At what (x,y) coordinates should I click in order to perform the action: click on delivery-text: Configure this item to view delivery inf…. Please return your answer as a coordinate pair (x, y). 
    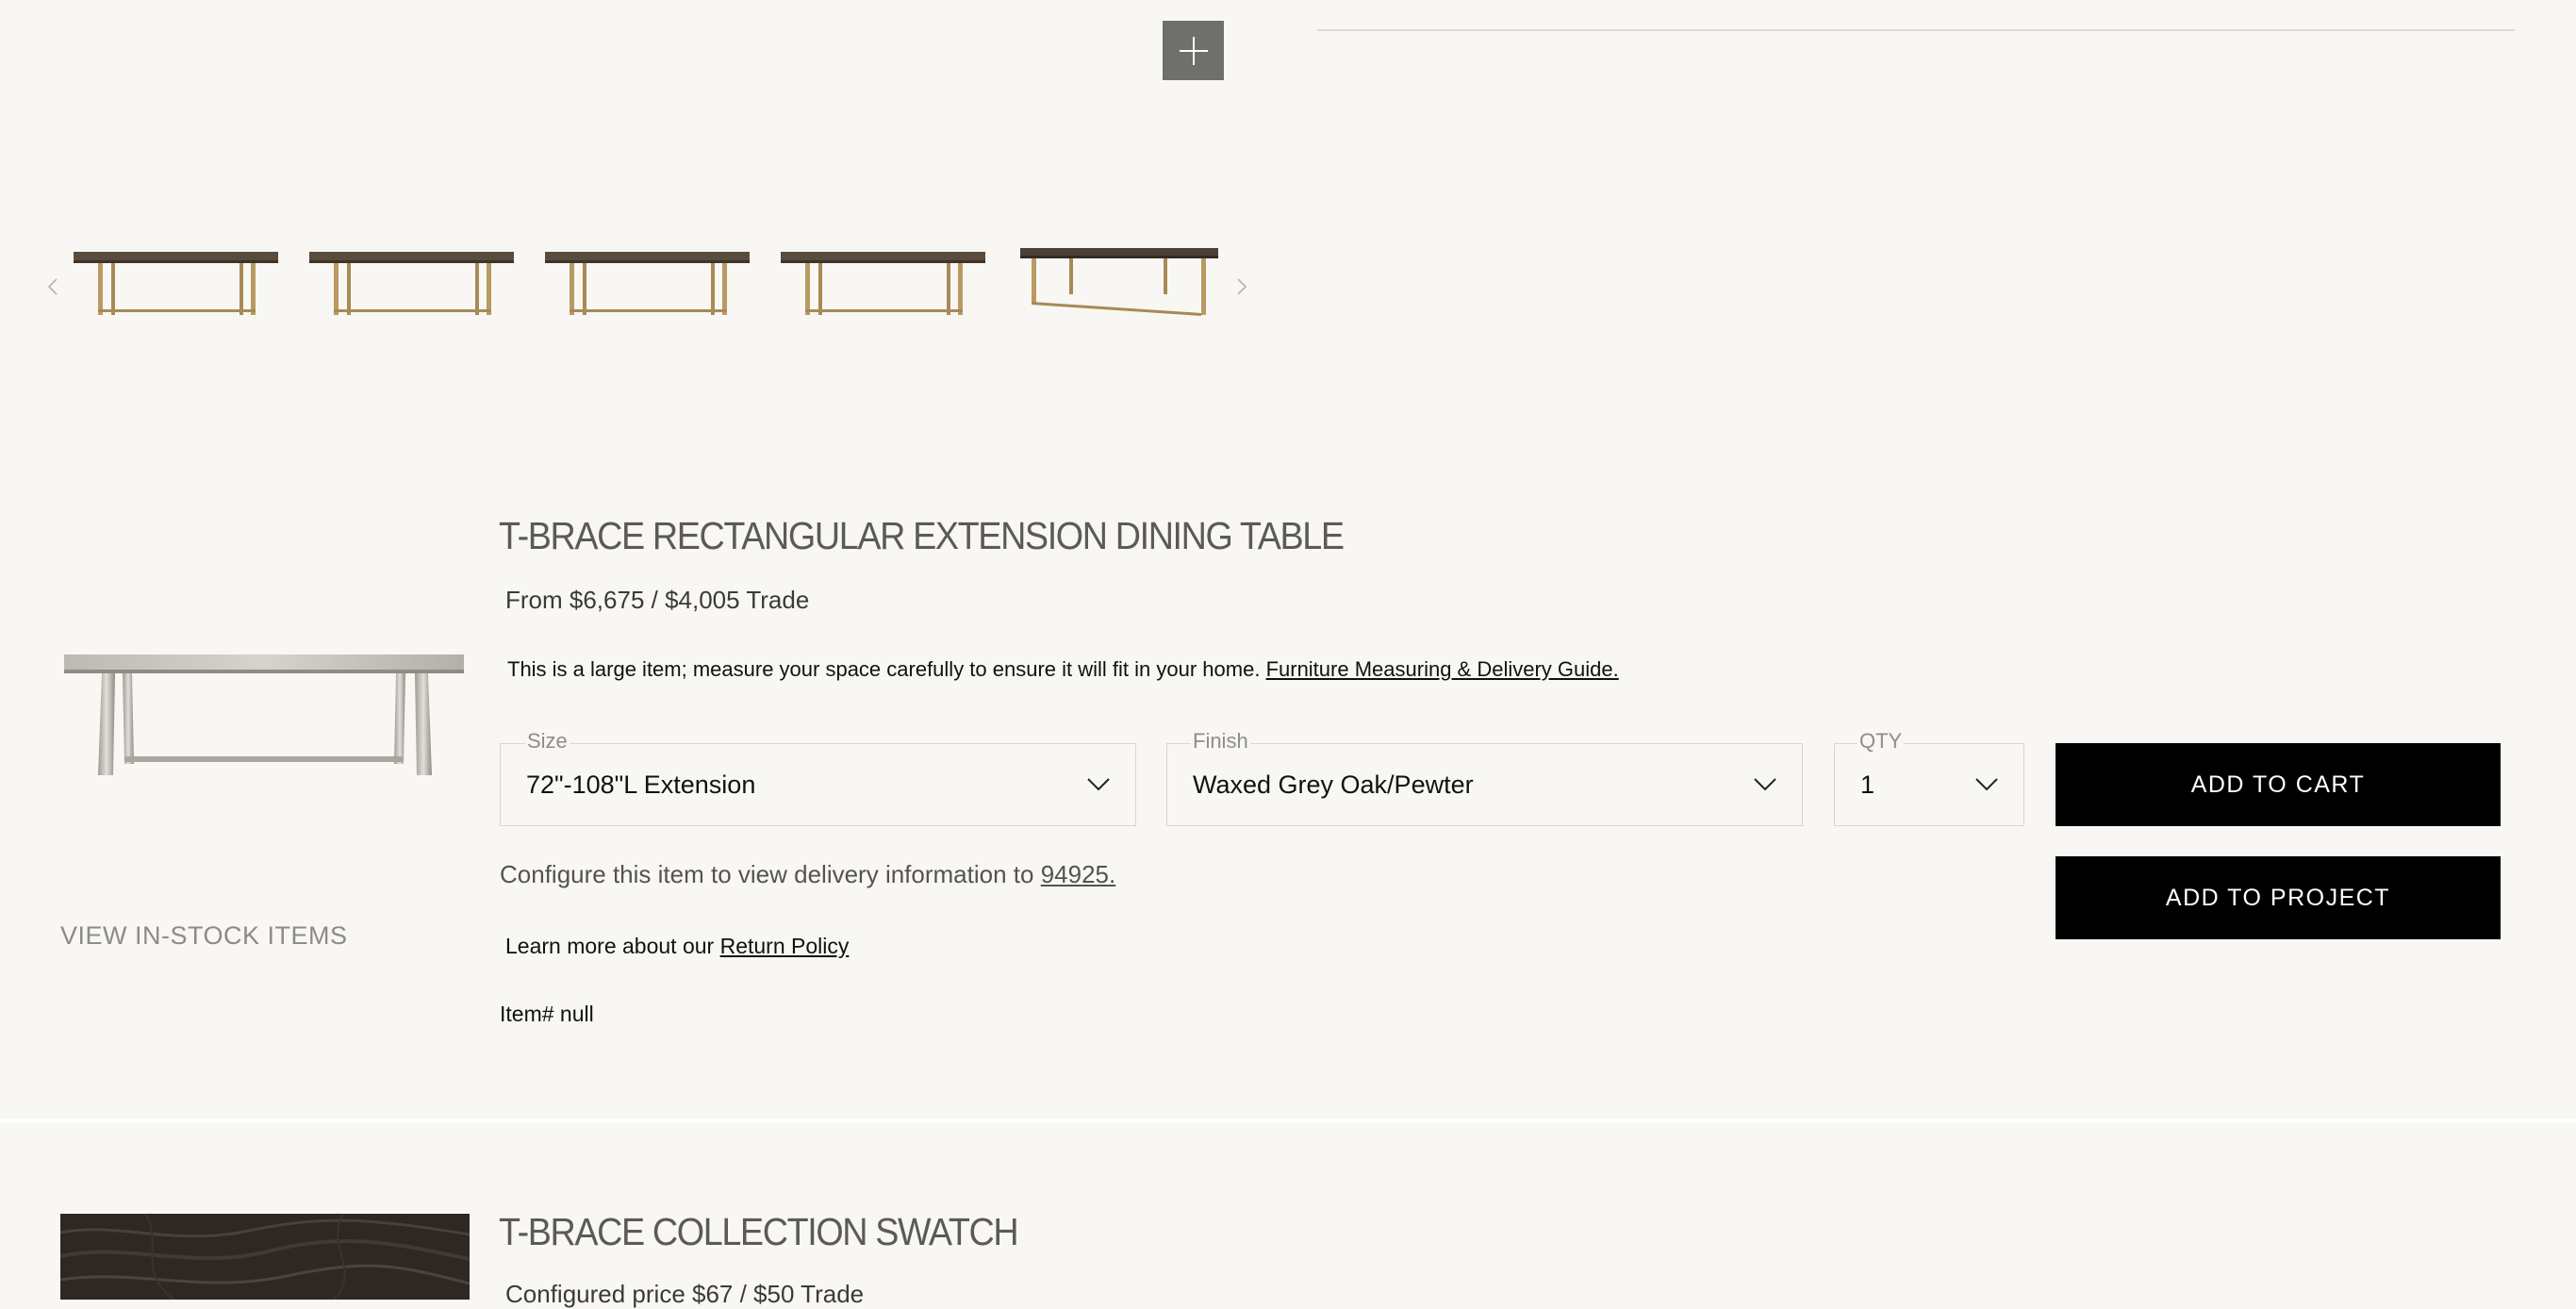
    Looking at the image, I should click on (767, 874).